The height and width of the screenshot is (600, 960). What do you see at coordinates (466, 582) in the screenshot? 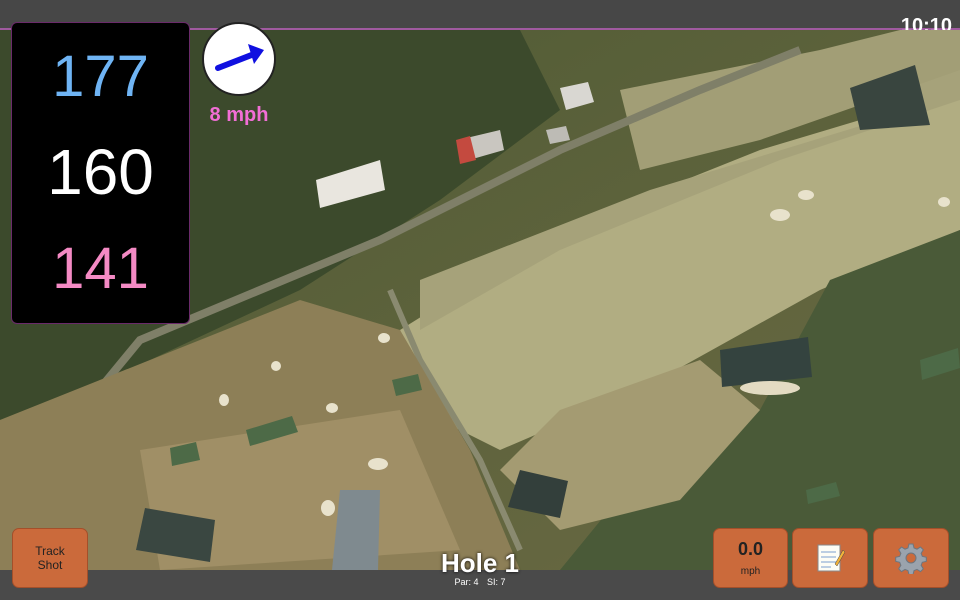
I see `hole-par: Par: 4` at bounding box center [466, 582].